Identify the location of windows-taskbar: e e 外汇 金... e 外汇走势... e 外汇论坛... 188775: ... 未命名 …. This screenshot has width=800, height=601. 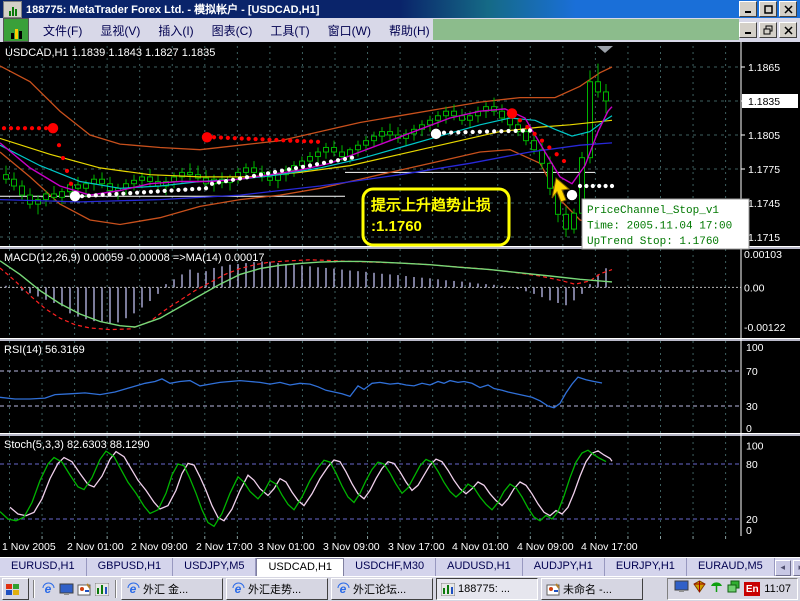
(400, 588).